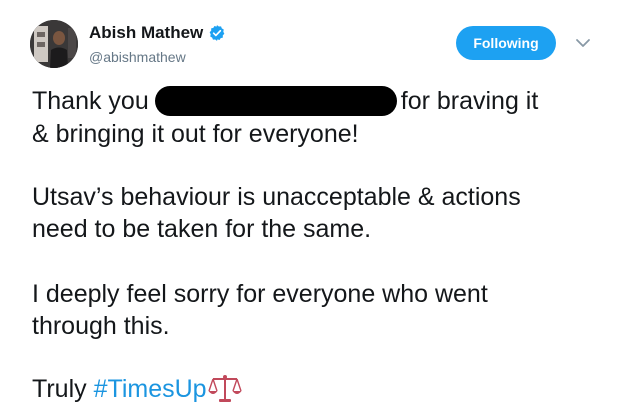 Image resolution: width=621 pixels, height=416 pixels. I want to click on redacted-name, so click(275, 101).